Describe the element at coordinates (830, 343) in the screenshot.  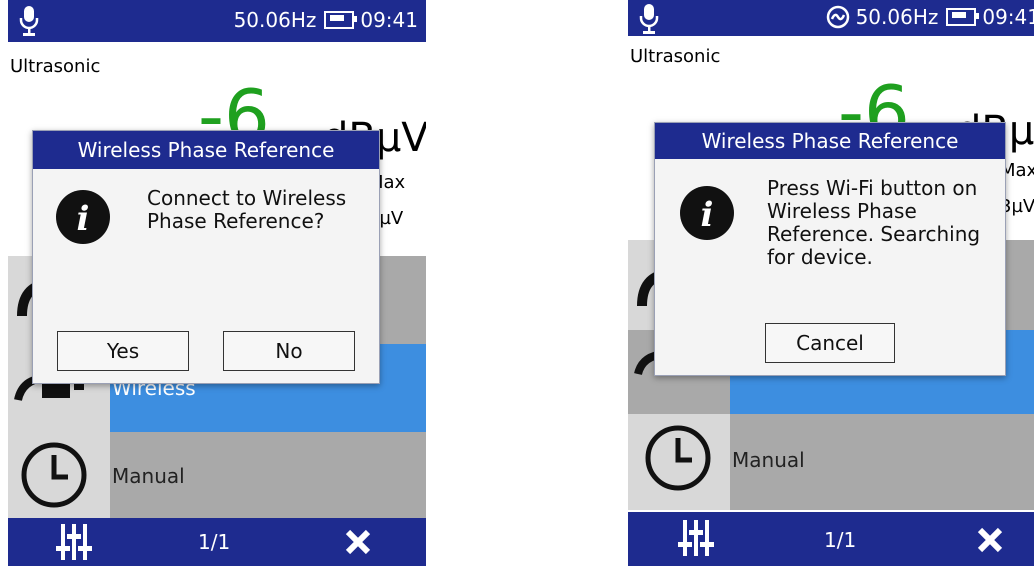
I see `cancel-button: Cancel` at that location.